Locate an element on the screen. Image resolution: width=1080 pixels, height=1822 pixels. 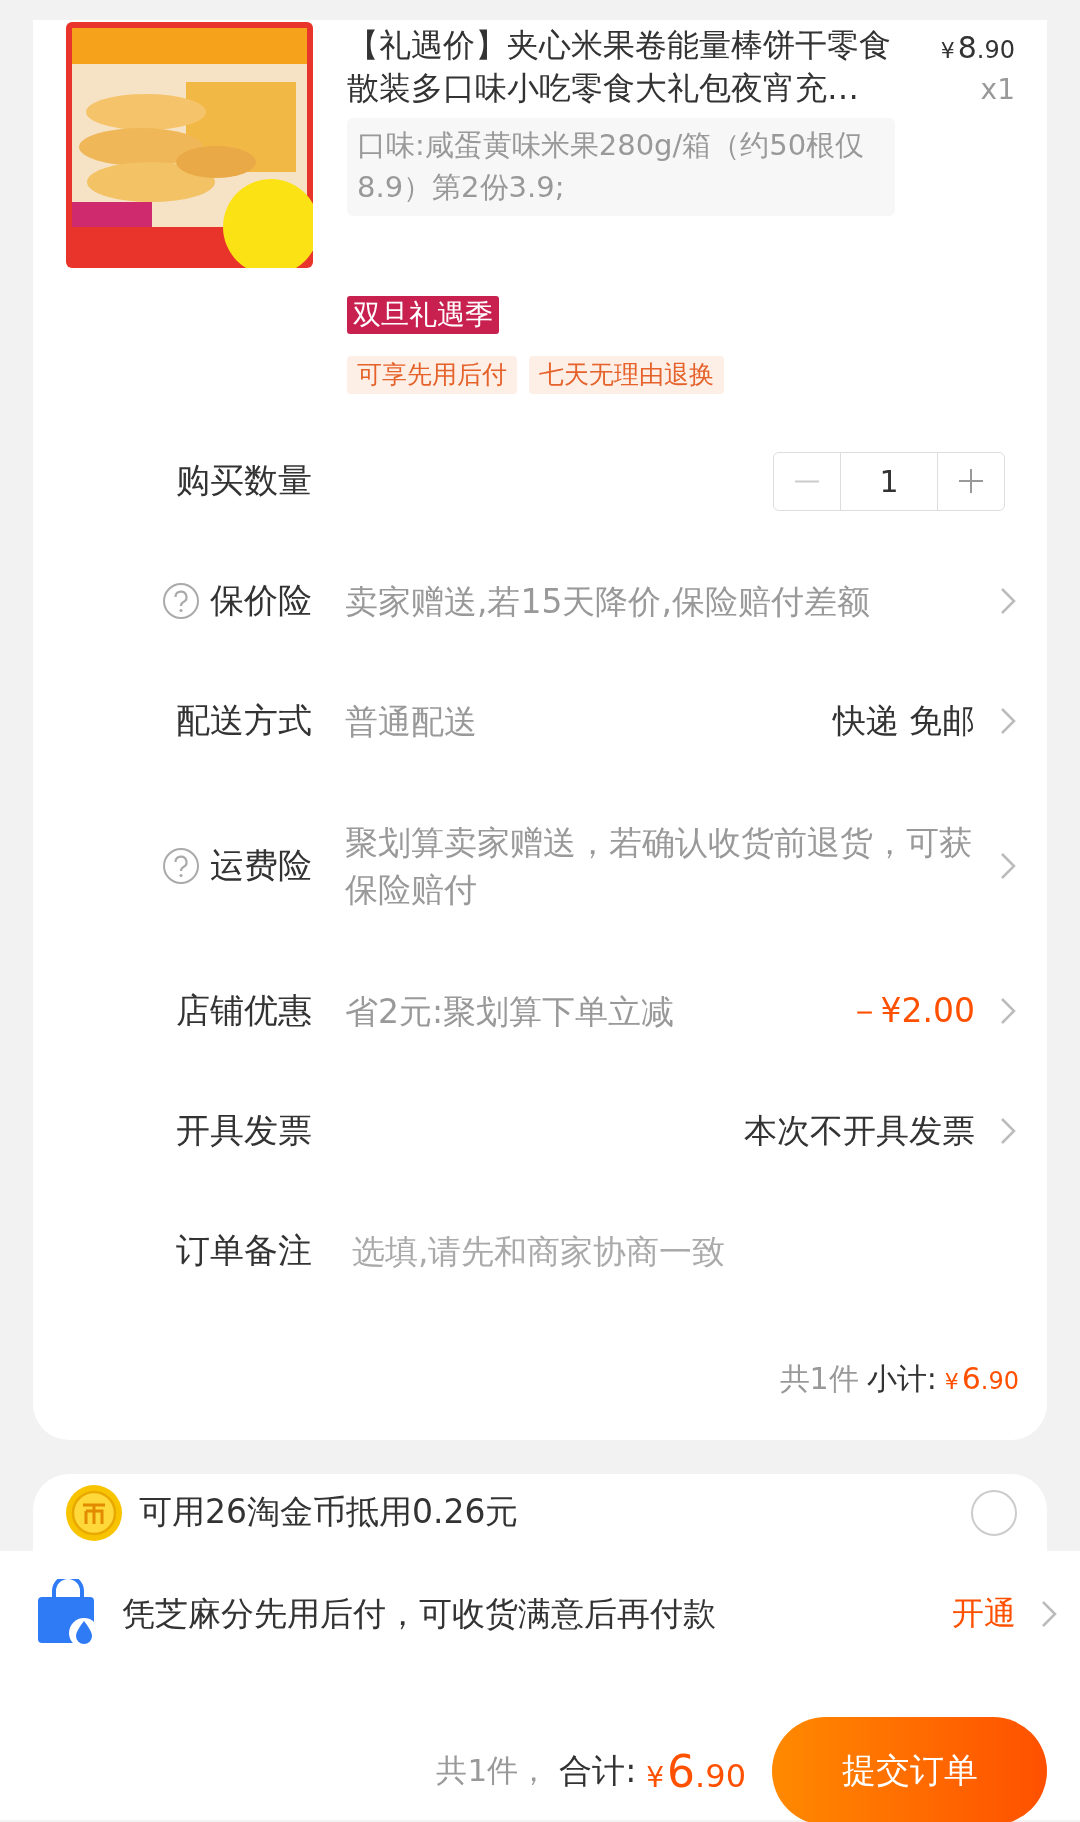
product-quantity: x1 is located at coordinates (997, 89).